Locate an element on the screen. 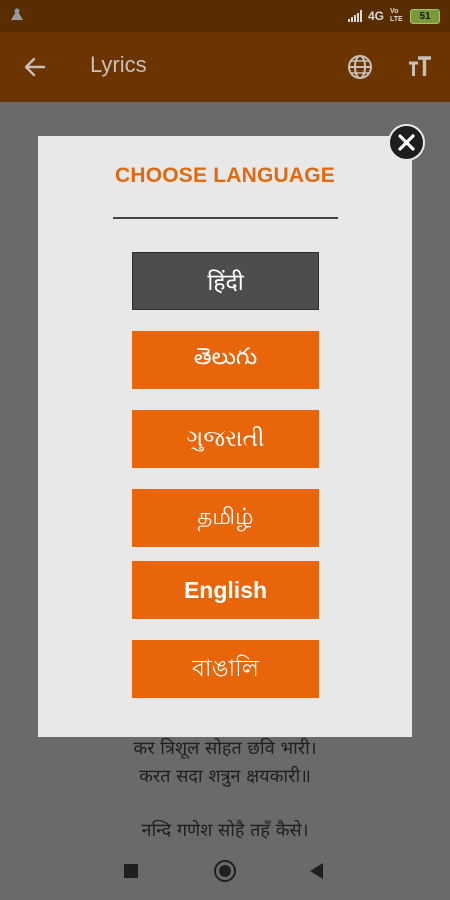  language-button-english: English is located at coordinates (225, 590).